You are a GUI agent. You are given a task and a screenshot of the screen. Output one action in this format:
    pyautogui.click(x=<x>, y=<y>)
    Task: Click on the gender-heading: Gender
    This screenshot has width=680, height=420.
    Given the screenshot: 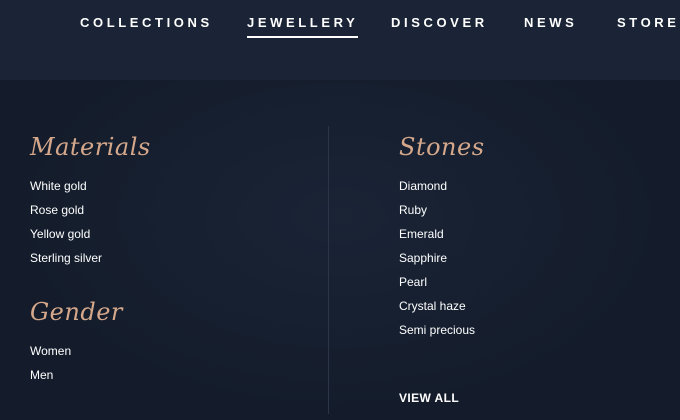 What is the action you would take?
    pyautogui.click(x=76, y=312)
    